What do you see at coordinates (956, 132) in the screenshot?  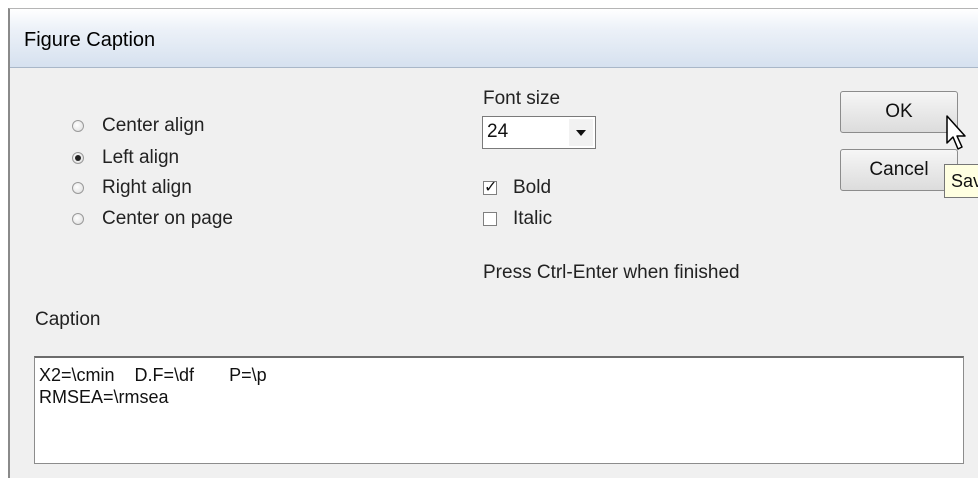 I see `mouse-pointer-icon` at bounding box center [956, 132].